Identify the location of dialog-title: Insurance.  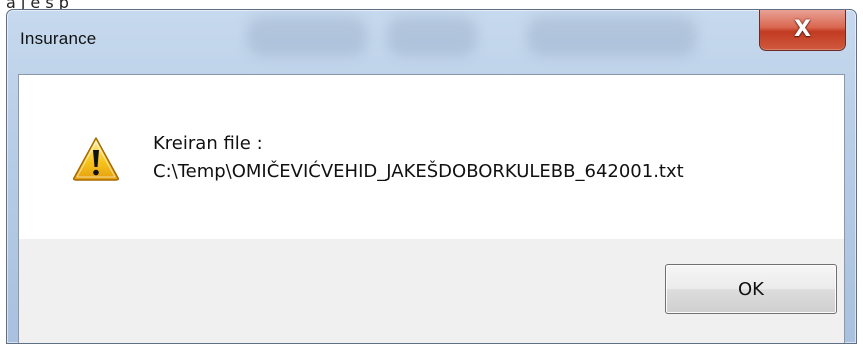
(58, 38).